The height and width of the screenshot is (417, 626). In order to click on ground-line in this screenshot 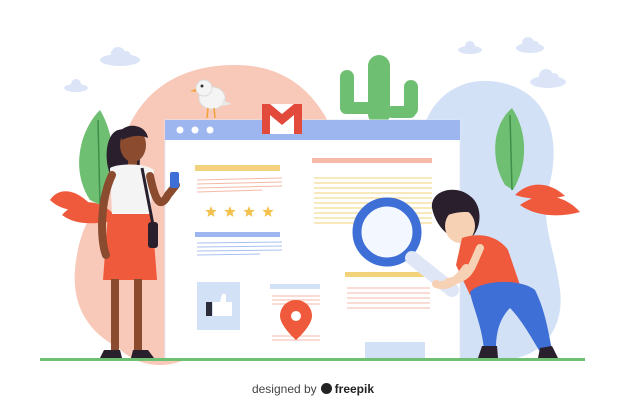, I will do `click(312, 359)`.